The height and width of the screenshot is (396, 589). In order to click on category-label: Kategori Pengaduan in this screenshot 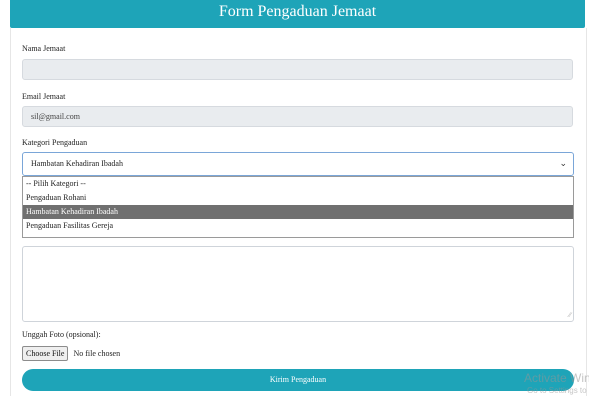, I will do `click(55, 142)`.